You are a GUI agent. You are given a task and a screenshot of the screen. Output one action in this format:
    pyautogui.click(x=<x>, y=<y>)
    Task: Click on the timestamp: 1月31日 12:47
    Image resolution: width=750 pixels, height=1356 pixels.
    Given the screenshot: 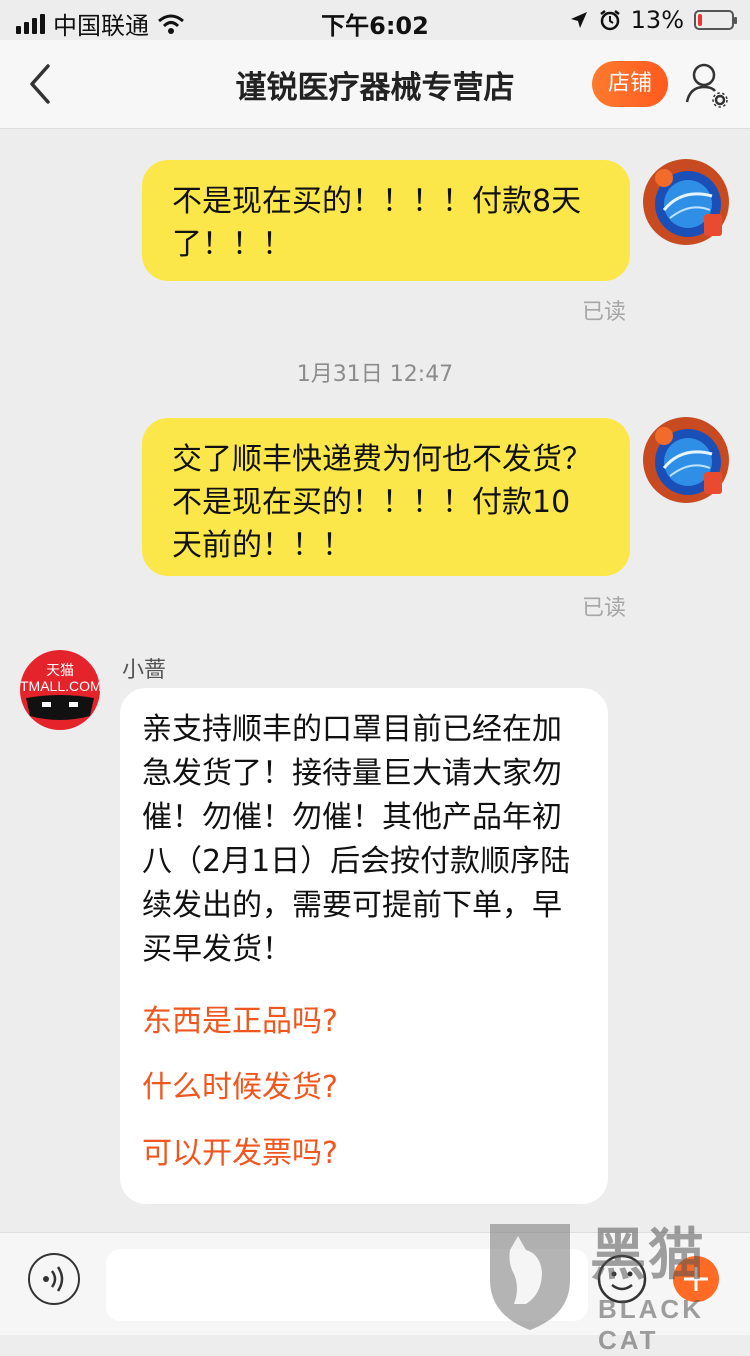 What is the action you would take?
    pyautogui.click(x=375, y=374)
    